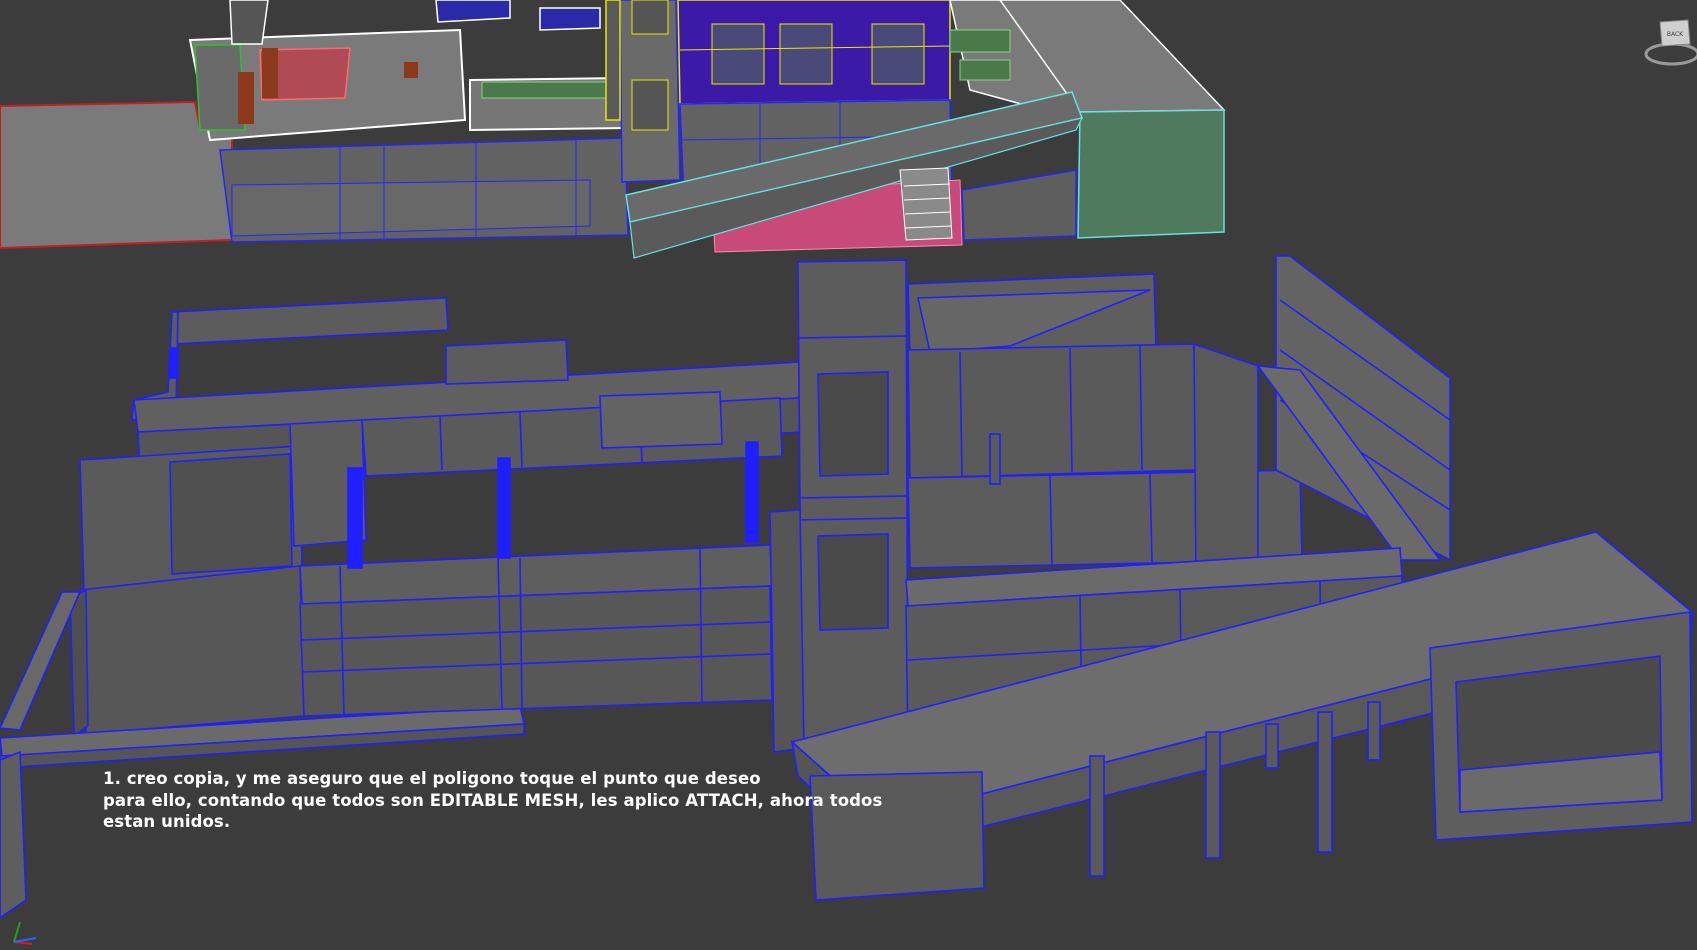  Describe the element at coordinates (25, 933) in the screenshot. I see `axis-tripod-icon` at that location.